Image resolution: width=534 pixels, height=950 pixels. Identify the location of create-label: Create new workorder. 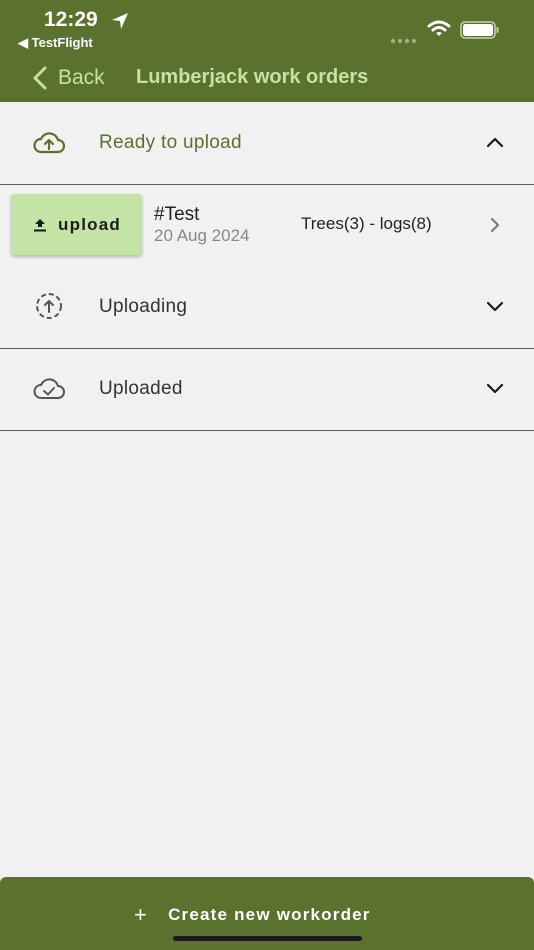
(269, 914).